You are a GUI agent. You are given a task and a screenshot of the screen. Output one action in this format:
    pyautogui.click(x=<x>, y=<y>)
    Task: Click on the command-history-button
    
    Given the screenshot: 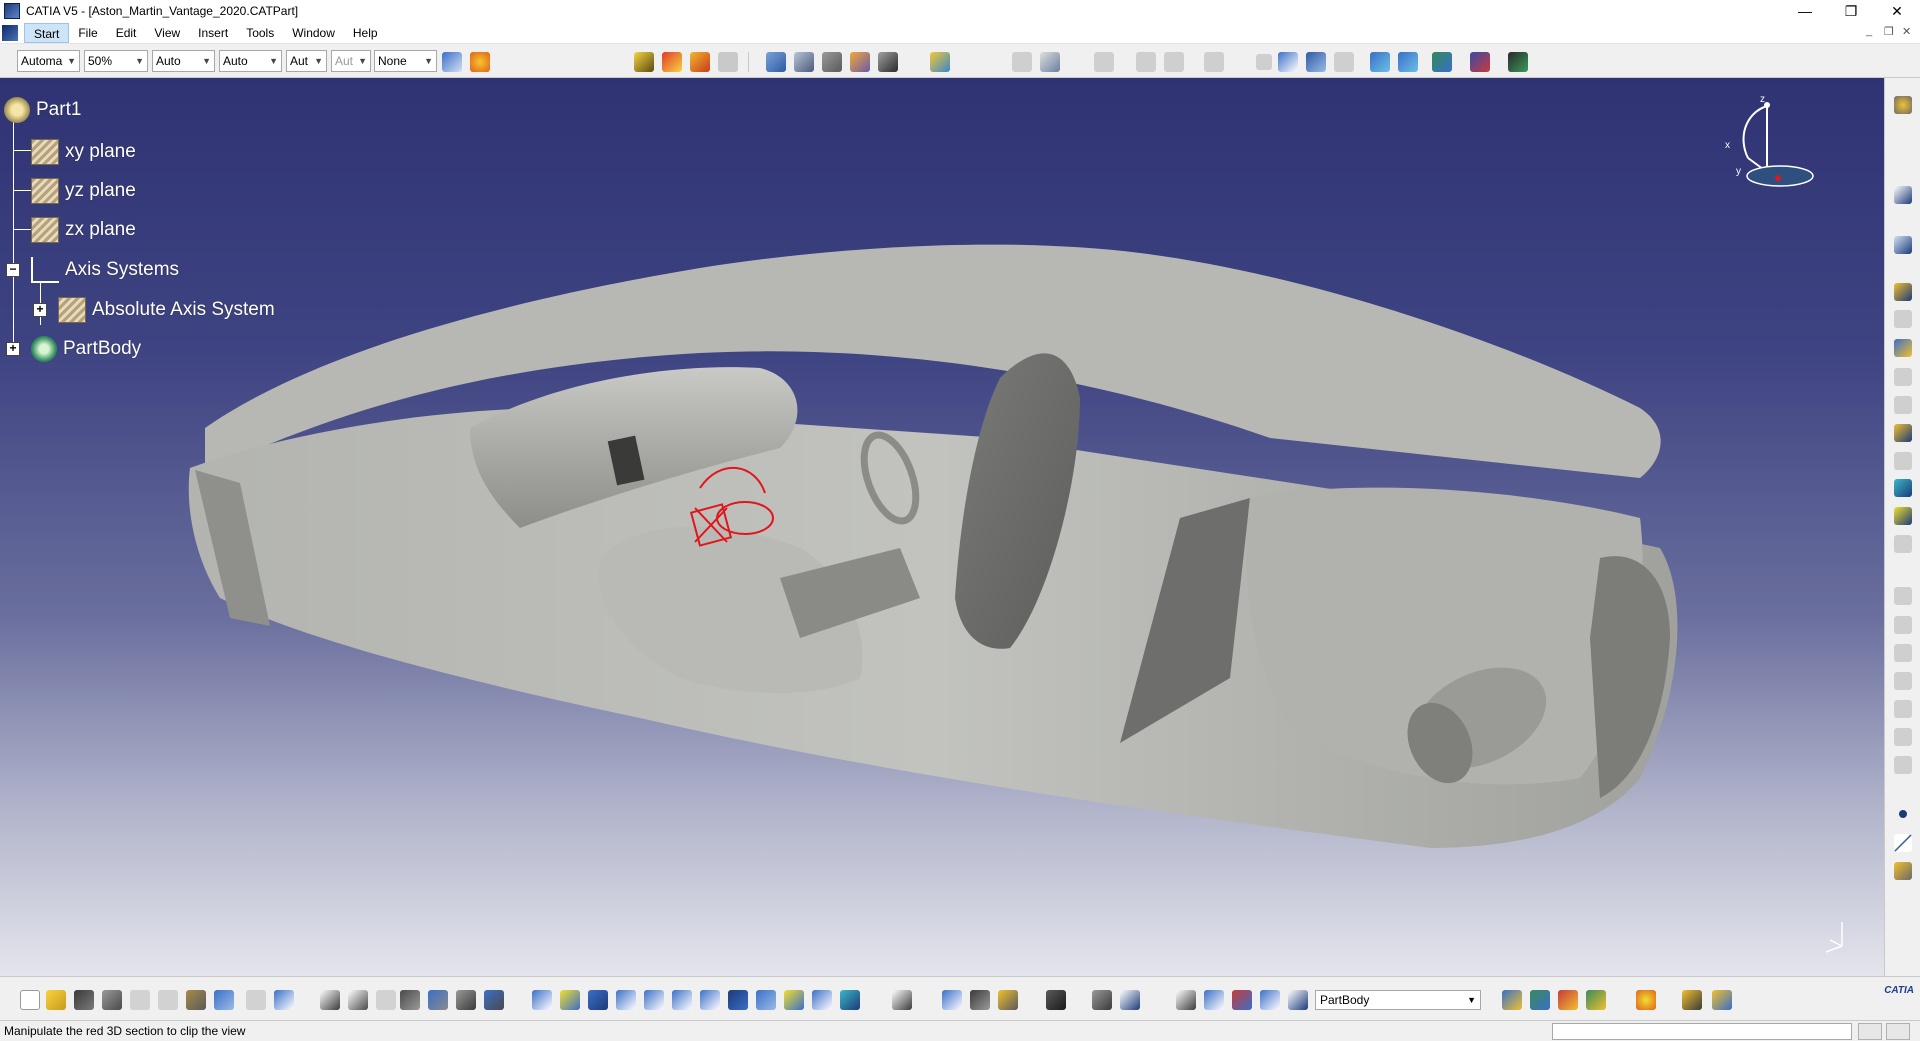 What is the action you would take?
    pyautogui.click(x=1898, y=1031)
    